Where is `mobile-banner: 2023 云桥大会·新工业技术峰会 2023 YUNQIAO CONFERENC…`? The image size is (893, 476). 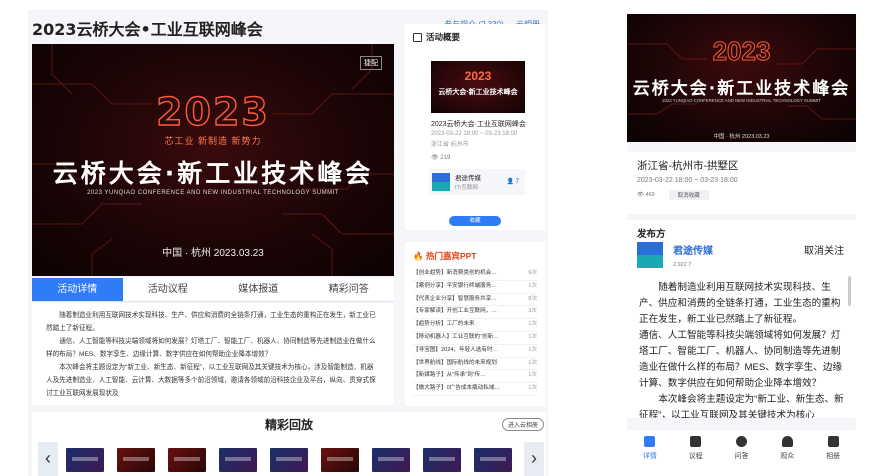 mobile-banner: 2023 云桥大会·新工业技术峰会 2023 YUNQIAO CONFERENC… is located at coordinates (741, 78).